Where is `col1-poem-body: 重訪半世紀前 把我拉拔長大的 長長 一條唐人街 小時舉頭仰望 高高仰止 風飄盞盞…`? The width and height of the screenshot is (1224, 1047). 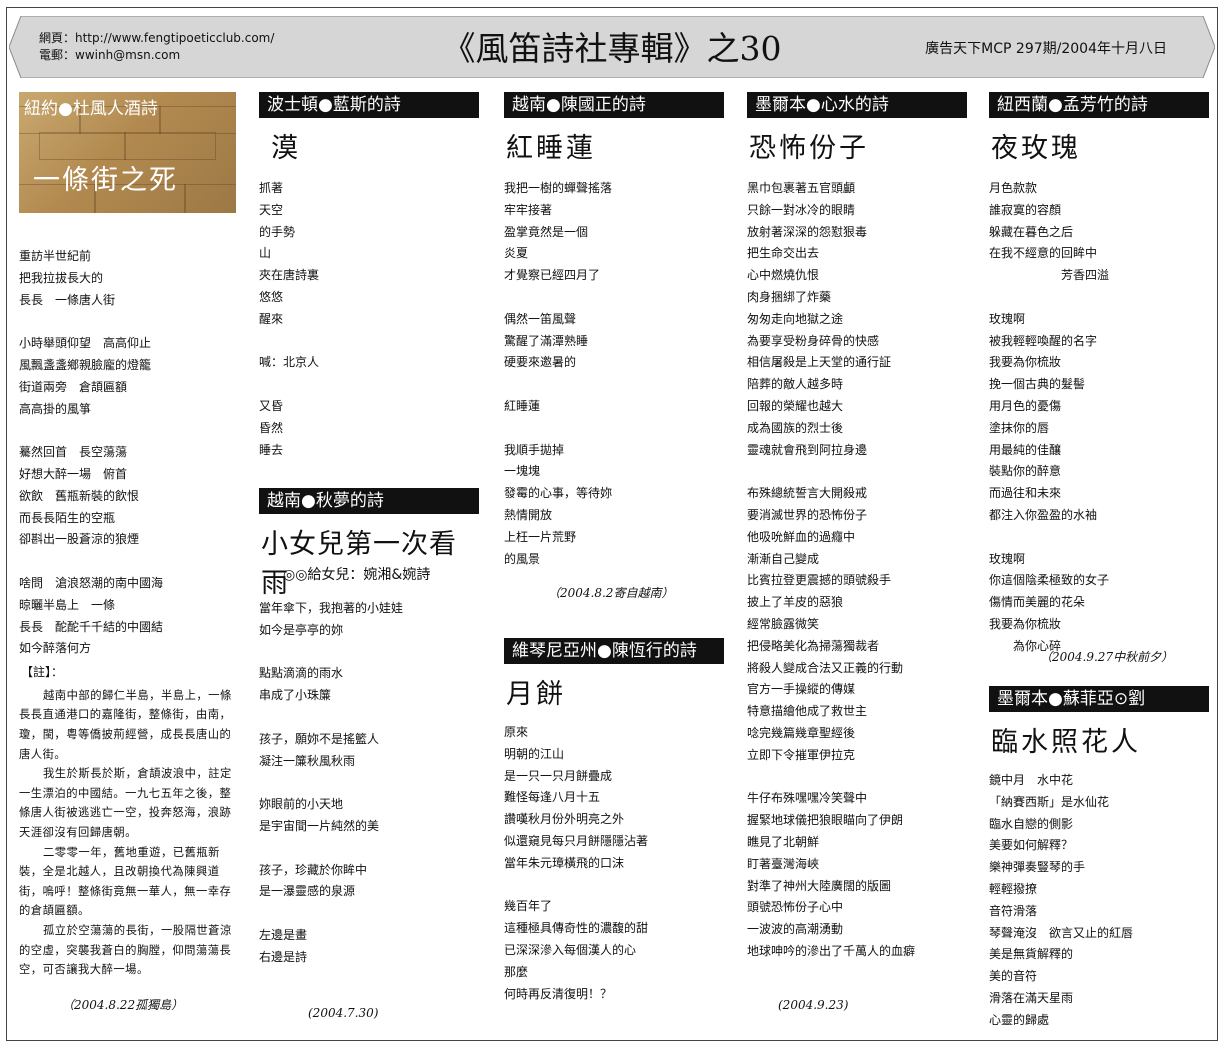 col1-poem-body: 重訪半世紀前 把我拉拔長大的 長長 一條唐人街 小時舉頭仰望 高高仰止 風飄盞盞… is located at coordinates (91, 452).